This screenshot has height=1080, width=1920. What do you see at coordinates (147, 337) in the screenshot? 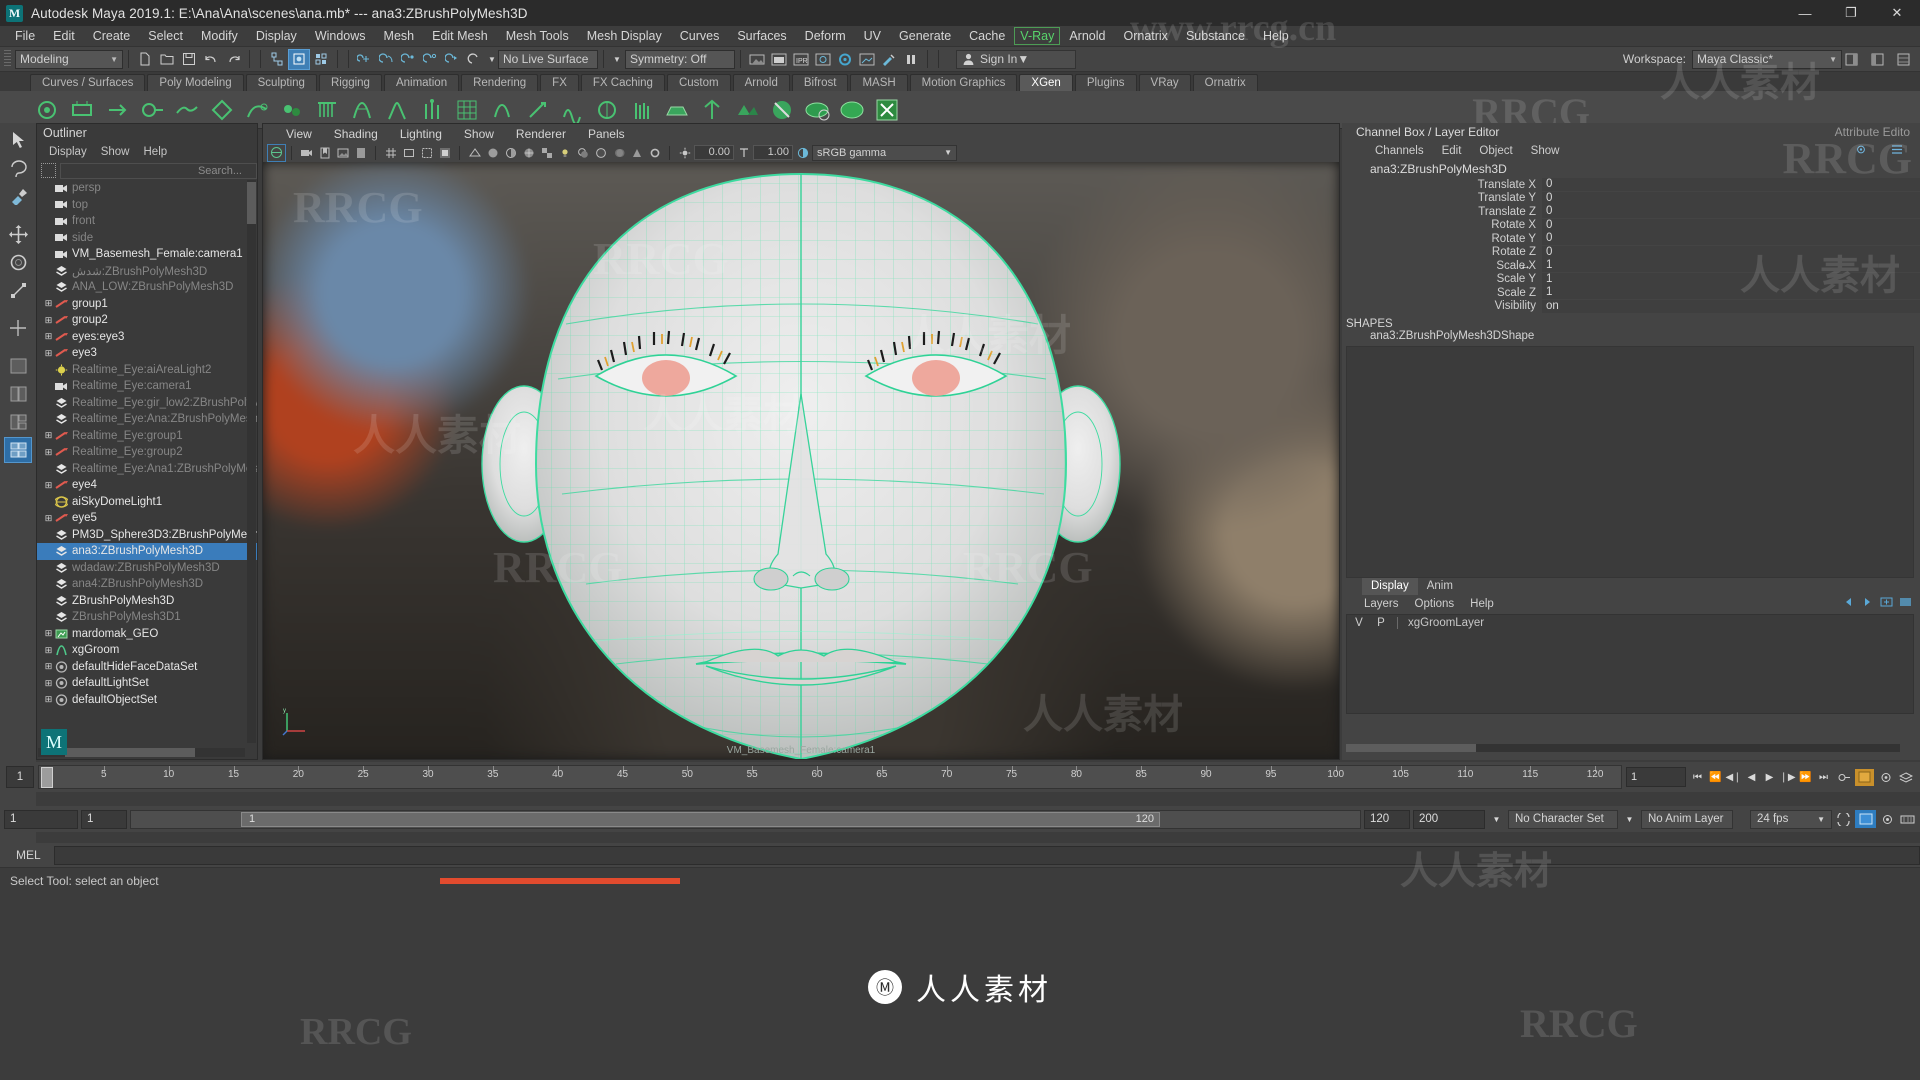
I see `outliner-item: ⊞ eyes:eye3` at bounding box center [147, 337].